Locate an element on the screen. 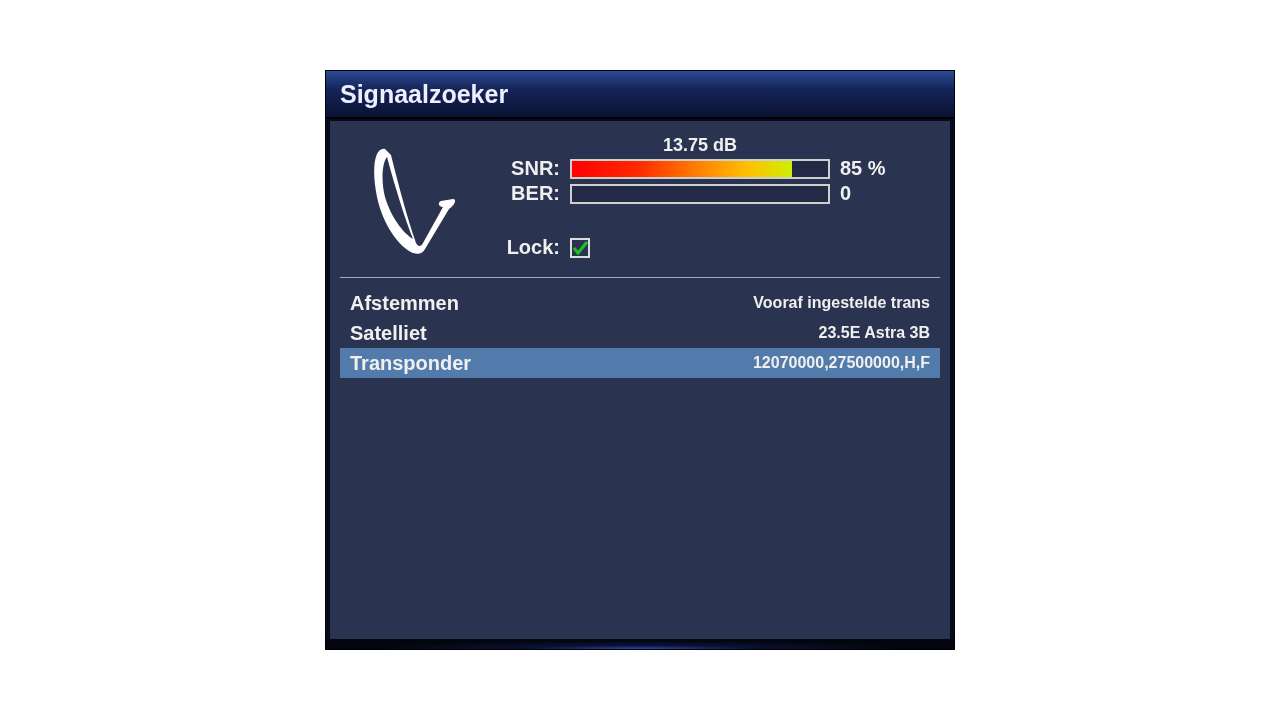  menu-item: Afstemmen Vooraf ingestelde trans is located at coordinates (640, 303).